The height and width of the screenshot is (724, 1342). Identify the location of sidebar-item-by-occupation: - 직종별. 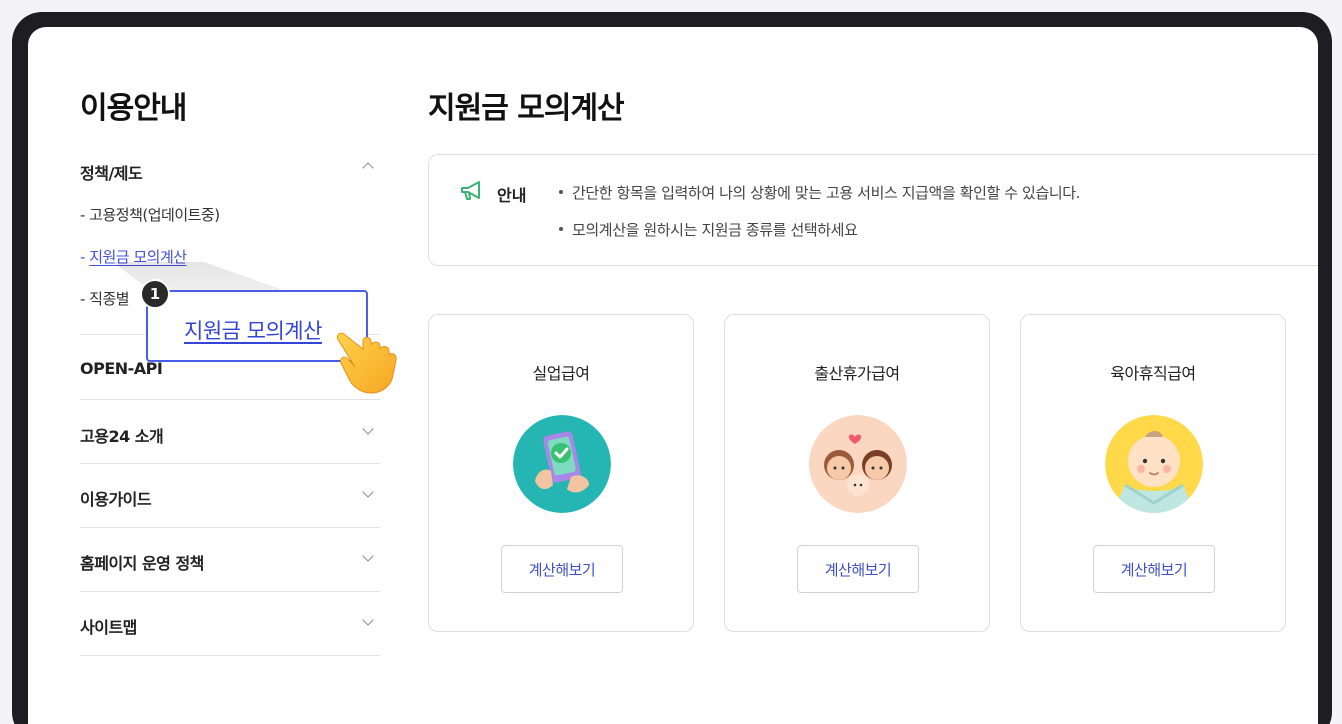
(105, 298).